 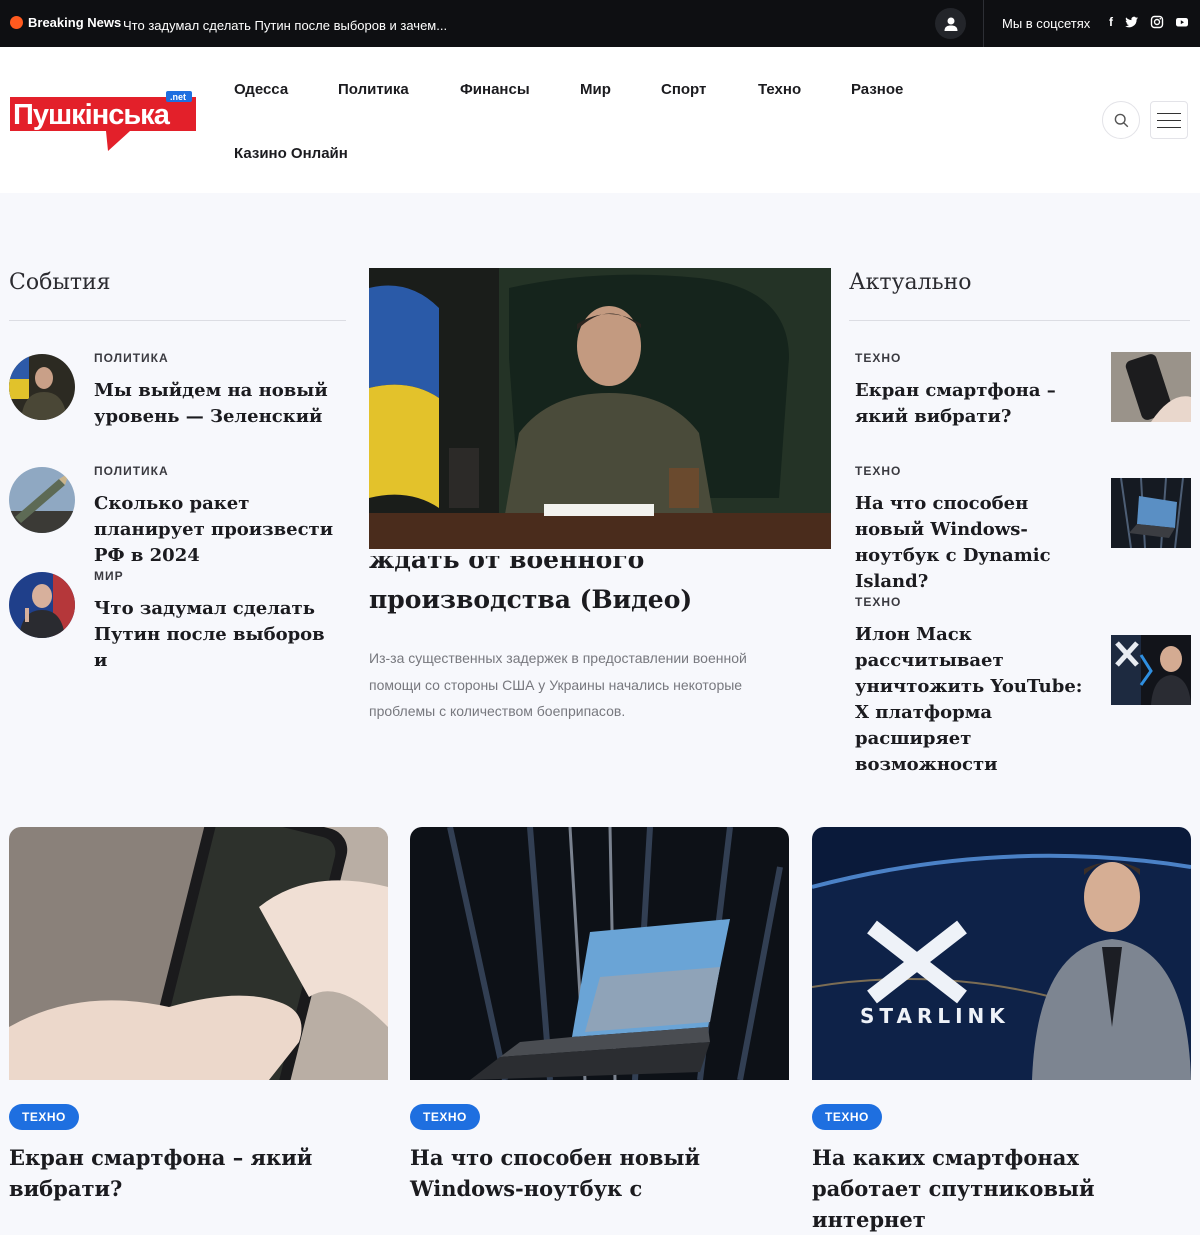 What do you see at coordinates (198, 1173) in the screenshot?
I see `card-title-1: Екран смартфона – який вибрати?` at bounding box center [198, 1173].